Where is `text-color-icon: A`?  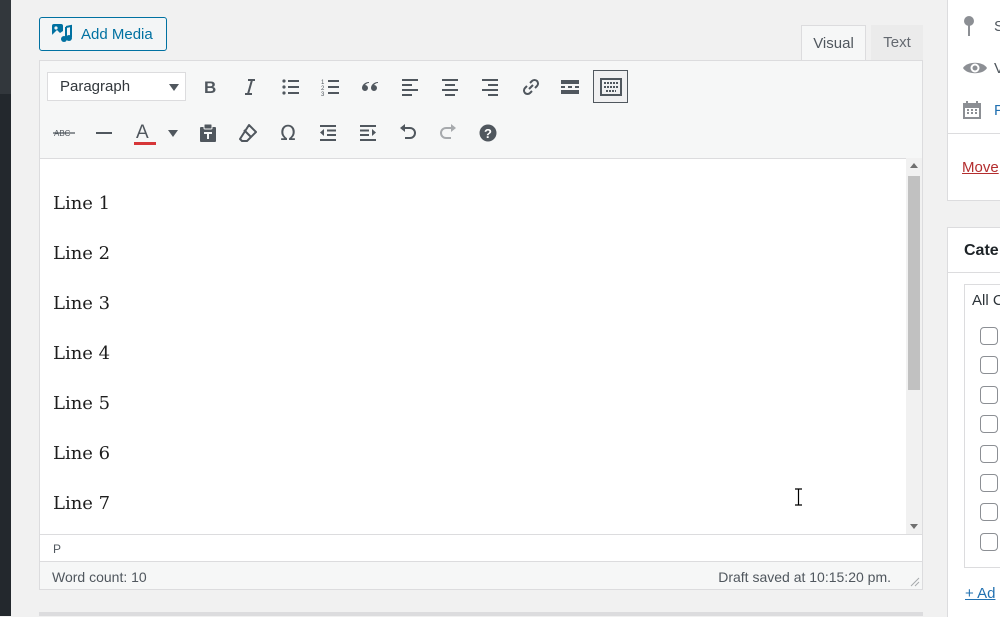
text-color-icon: A is located at coordinates (145, 133).